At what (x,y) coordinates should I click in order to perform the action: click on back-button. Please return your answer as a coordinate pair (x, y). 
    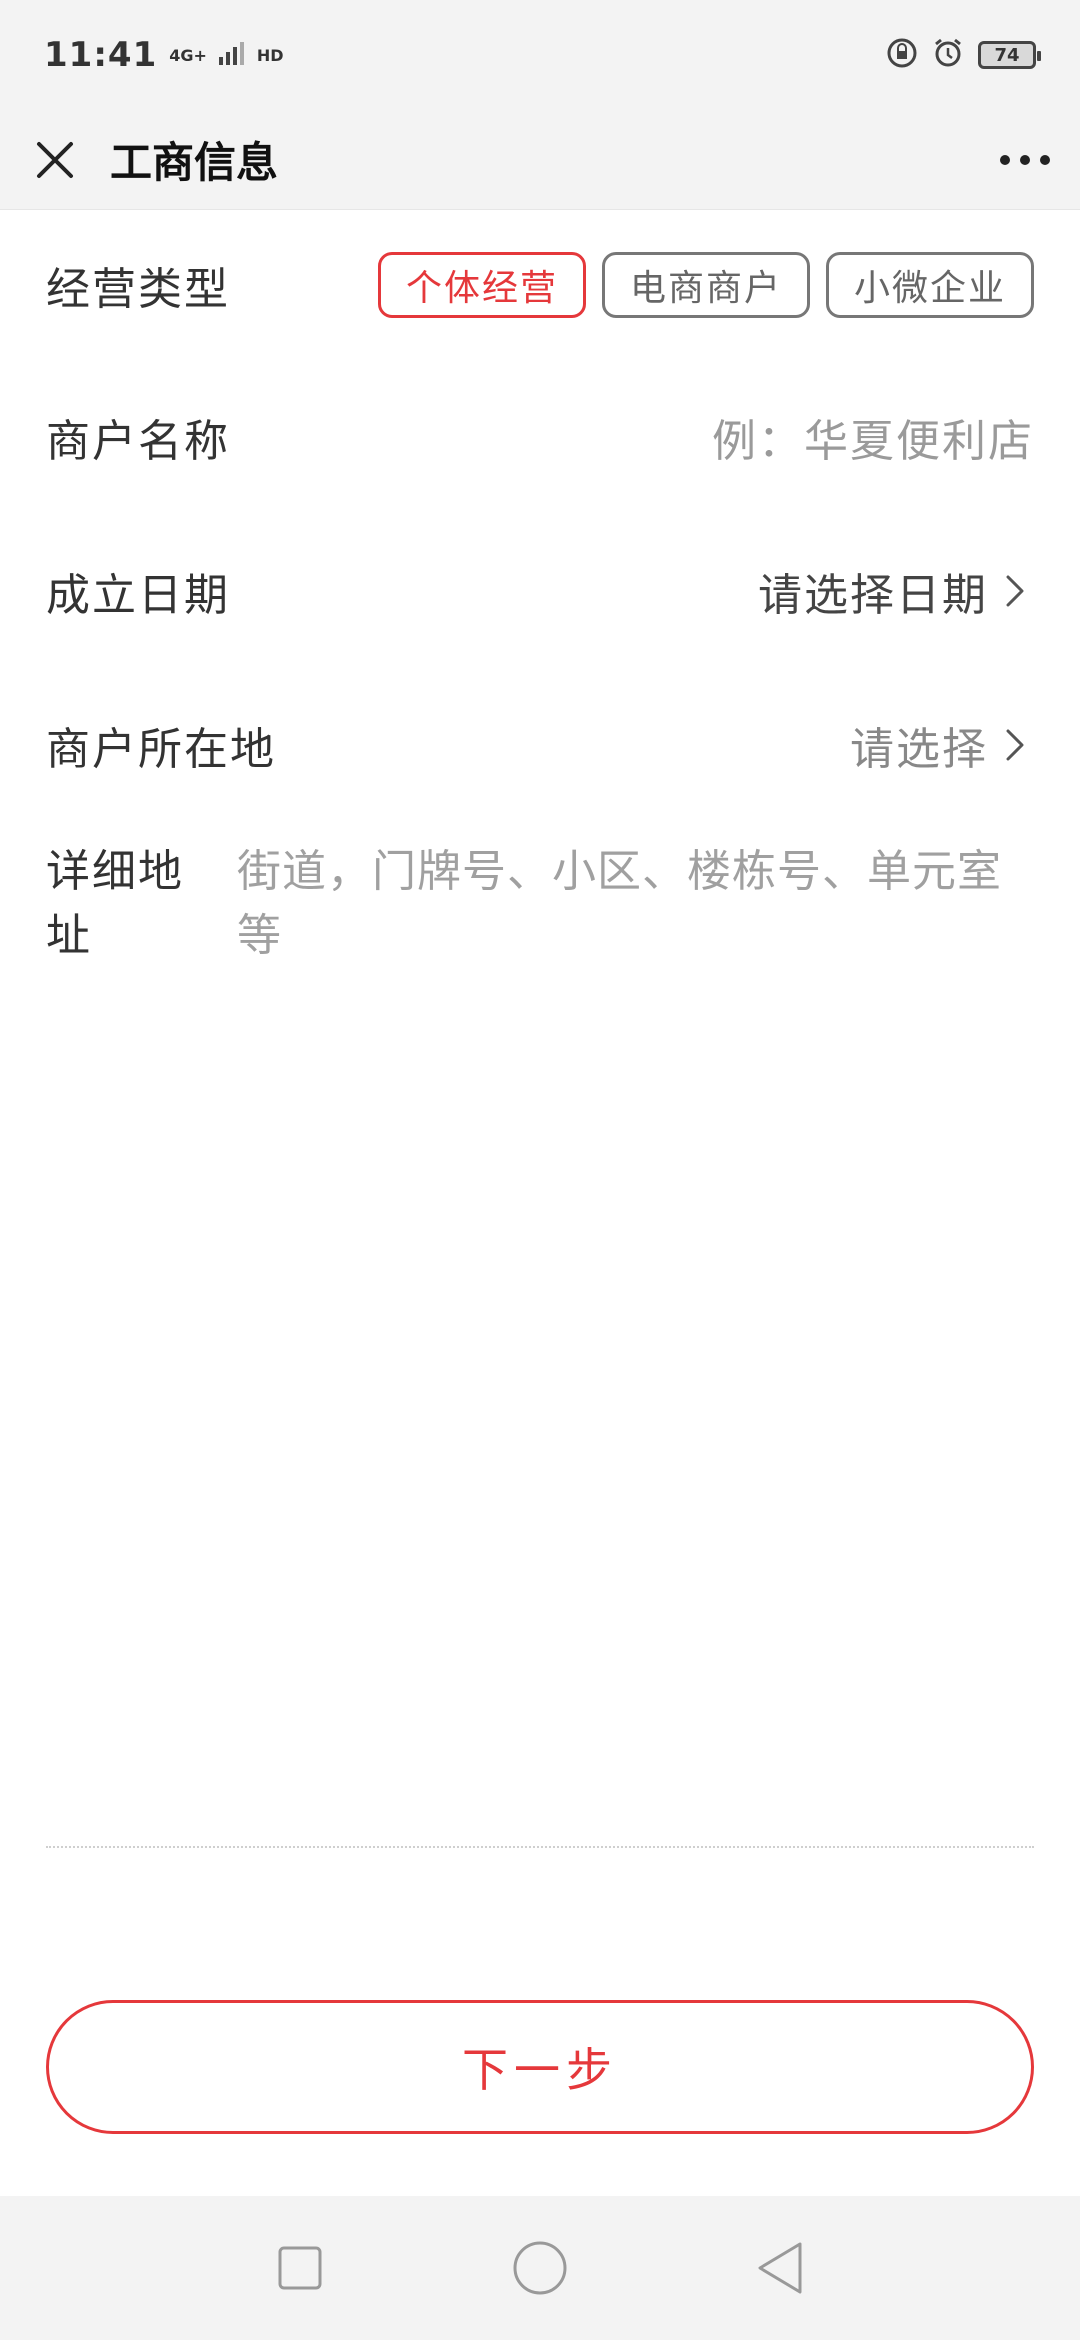
    Looking at the image, I should click on (780, 2268).